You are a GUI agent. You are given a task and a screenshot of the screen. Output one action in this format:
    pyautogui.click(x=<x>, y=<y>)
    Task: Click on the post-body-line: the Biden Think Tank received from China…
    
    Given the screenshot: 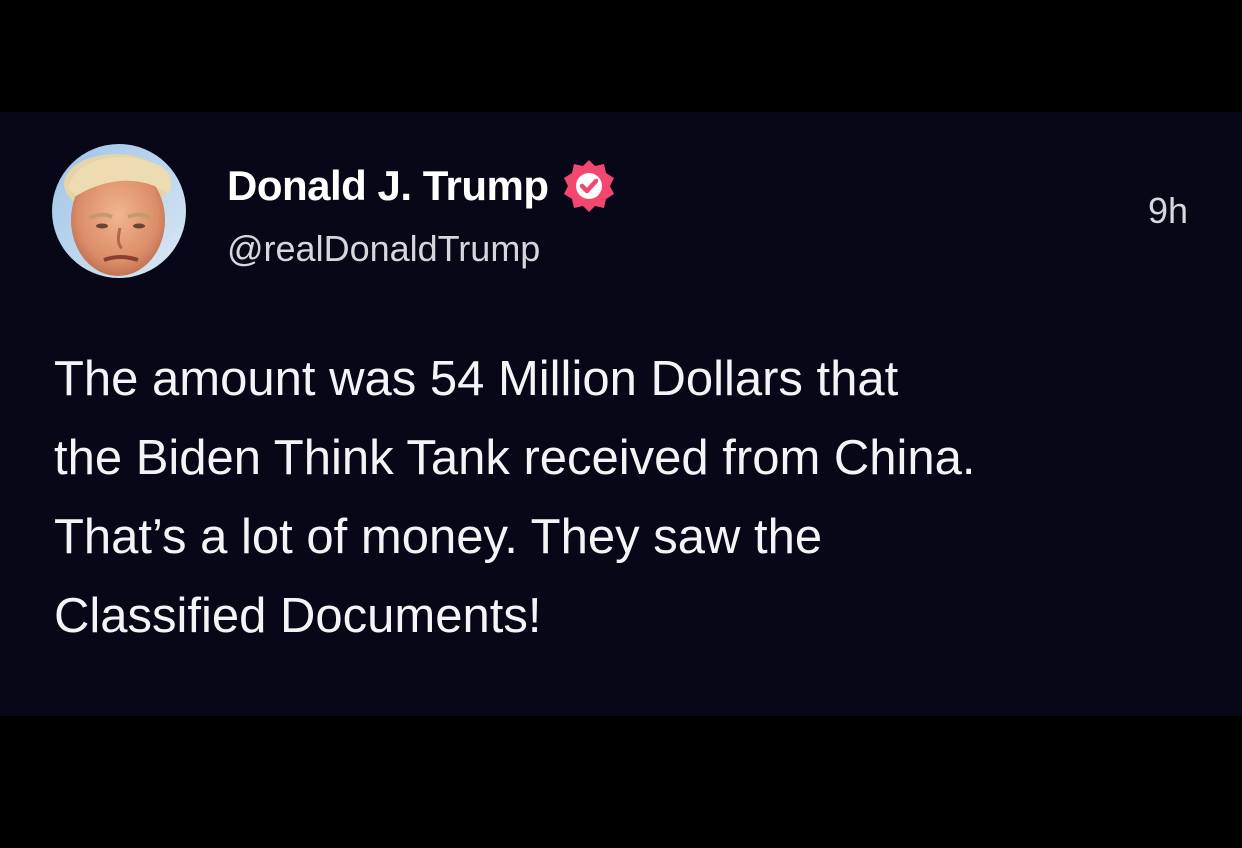 What is the action you would take?
    pyautogui.click(x=515, y=458)
    